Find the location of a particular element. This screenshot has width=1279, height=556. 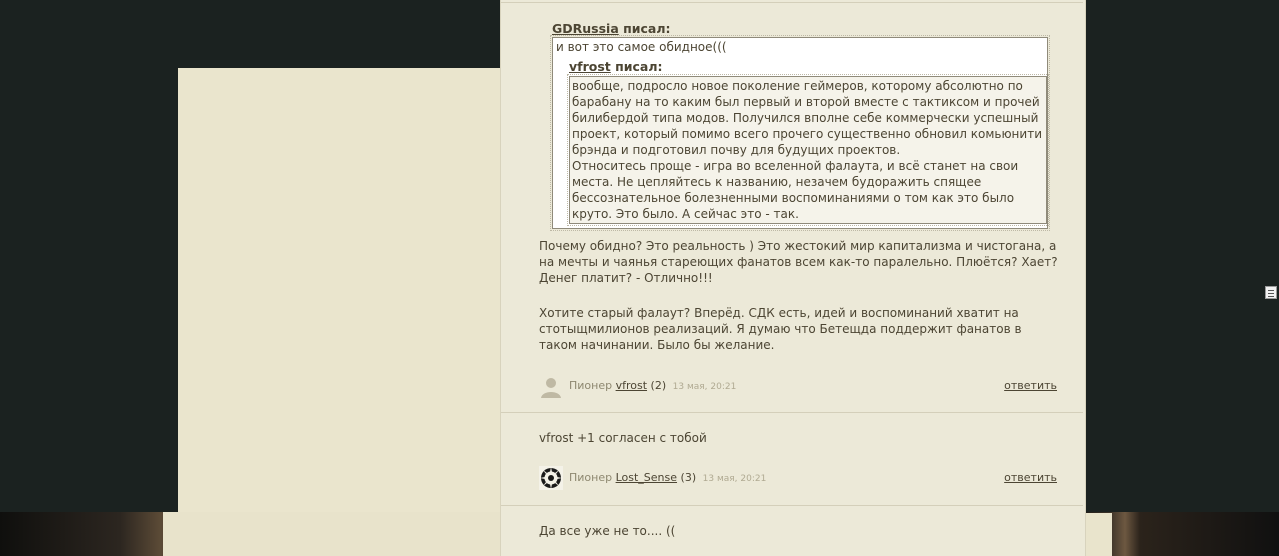

comment-3-text: Да все уже не то.... (( is located at coordinates (607, 531).